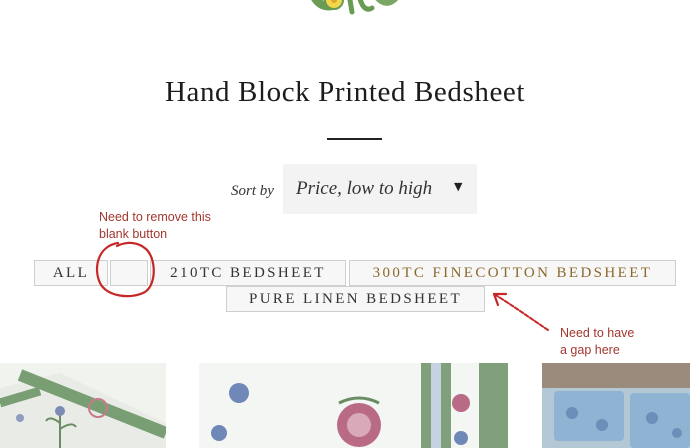  I want to click on filter-pure-linen-bedsheet: PURE LINEN BEDSHEET, so click(355, 299).